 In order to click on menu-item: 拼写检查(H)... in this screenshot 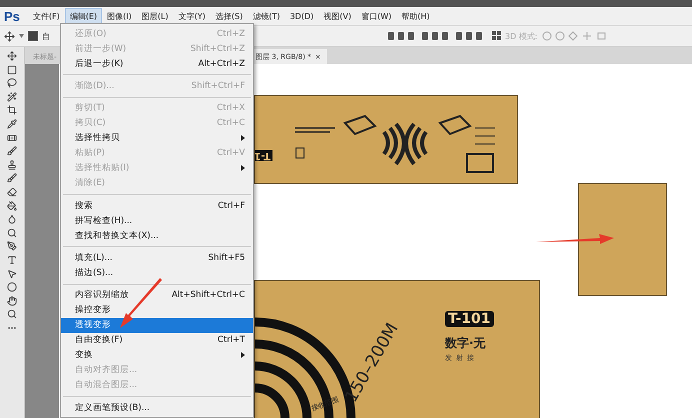, I will do `click(157, 220)`.